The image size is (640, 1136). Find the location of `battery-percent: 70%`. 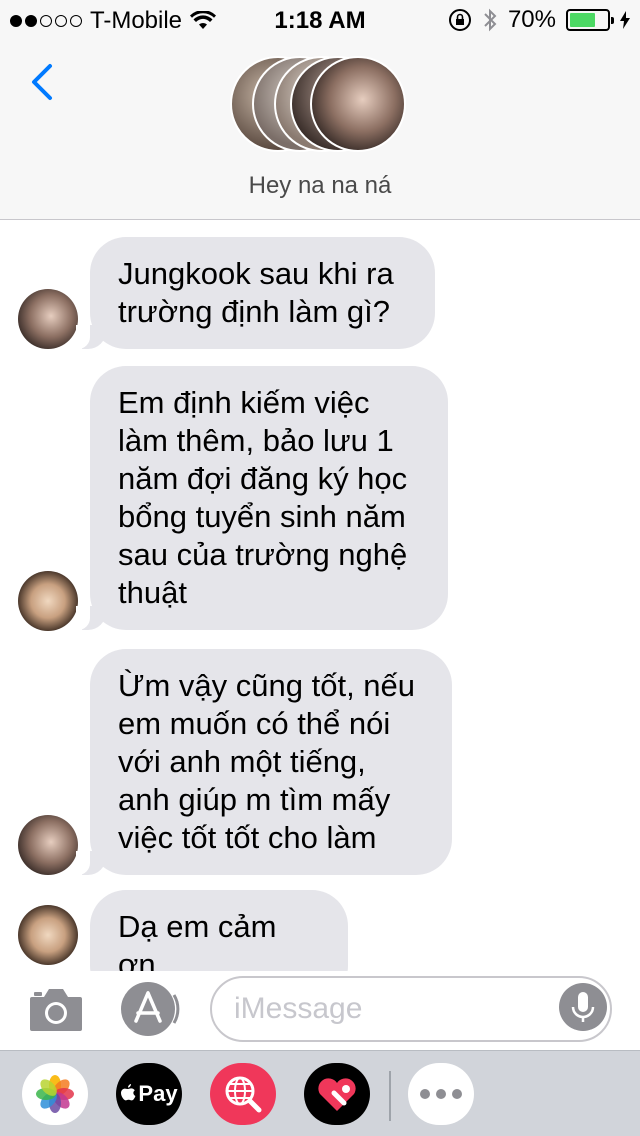

battery-percent: 70% is located at coordinates (531, 19).